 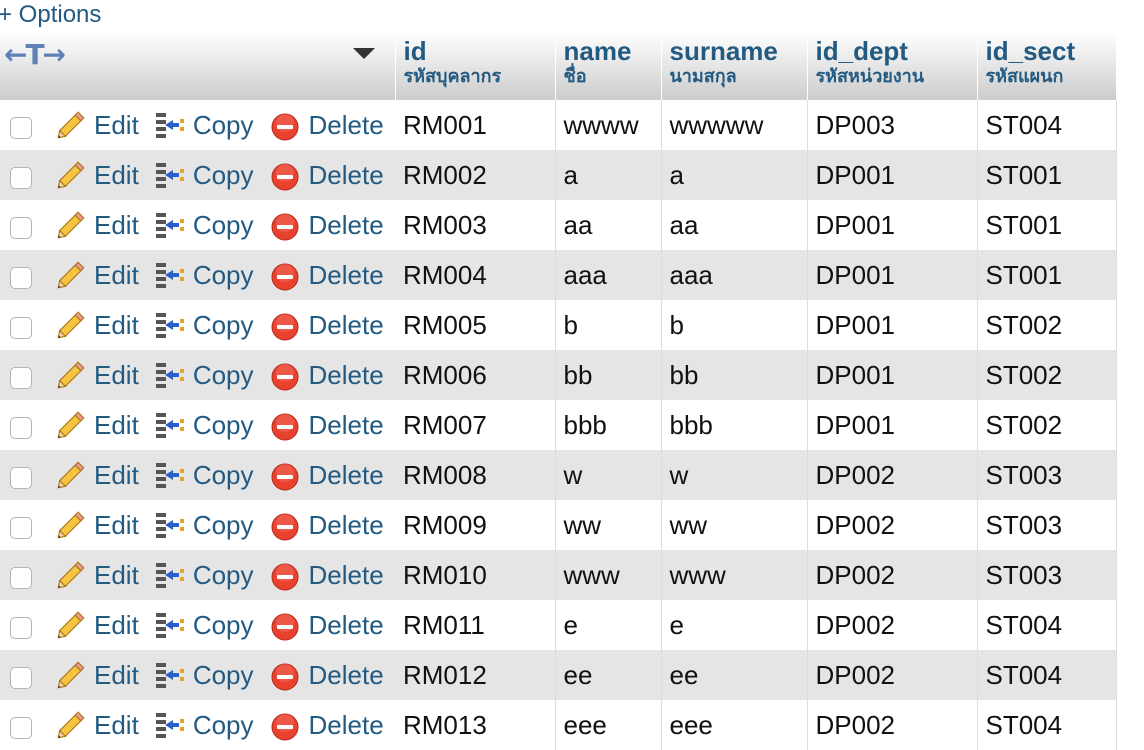 What do you see at coordinates (734, 575) in the screenshot?
I see `cell-surname: www` at bounding box center [734, 575].